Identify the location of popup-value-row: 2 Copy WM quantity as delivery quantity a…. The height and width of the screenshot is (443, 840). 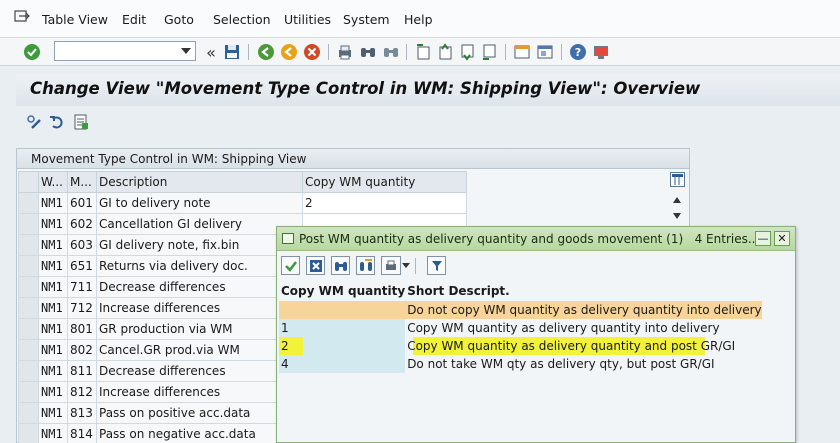
(520, 346).